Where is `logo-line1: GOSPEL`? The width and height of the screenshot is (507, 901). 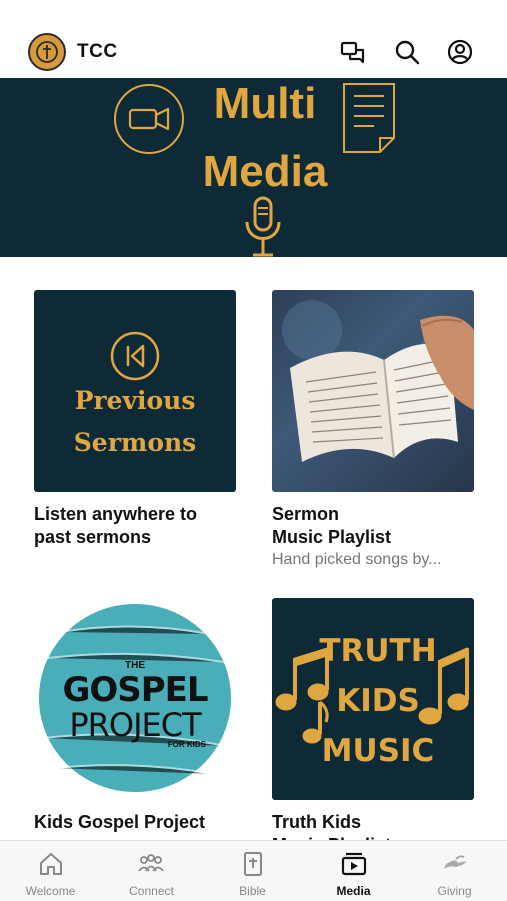
logo-line1: GOSPEL is located at coordinates (135, 690).